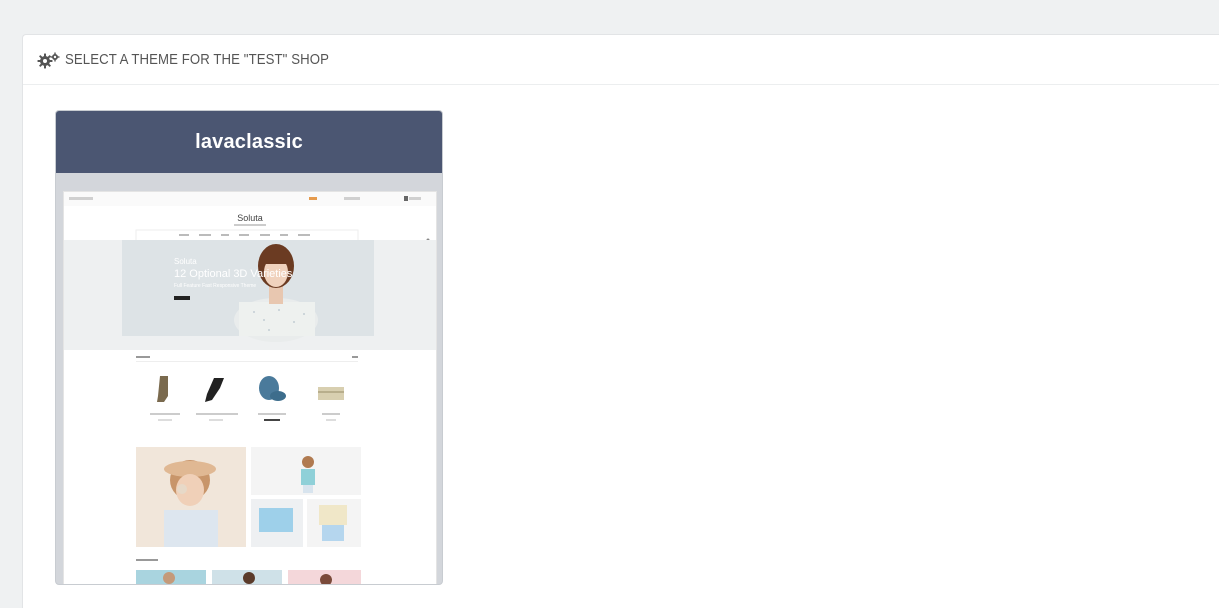 Image resolution: width=1219 pixels, height=608 pixels. What do you see at coordinates (621, 60) in the screenshot?
I see `panel-heading: SELECT A THEME FOR THE "TEST" SHOP` at bounding box center [621, 60].